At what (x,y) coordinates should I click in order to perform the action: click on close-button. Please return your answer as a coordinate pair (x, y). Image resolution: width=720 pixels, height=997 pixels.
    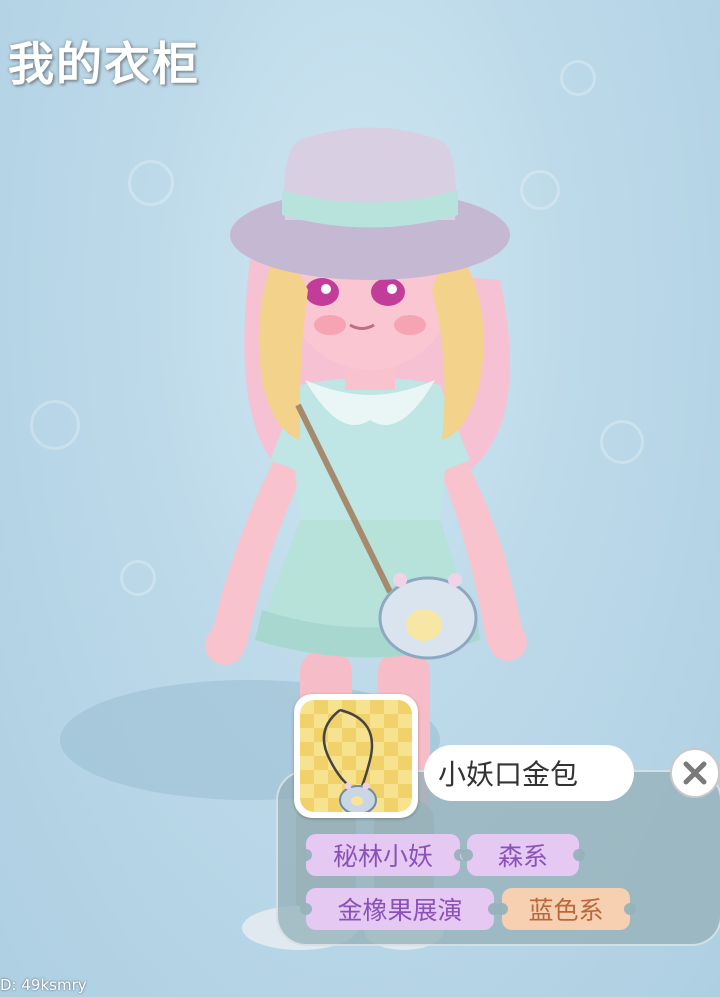
    Looking at the image, I should click on (695, 773).